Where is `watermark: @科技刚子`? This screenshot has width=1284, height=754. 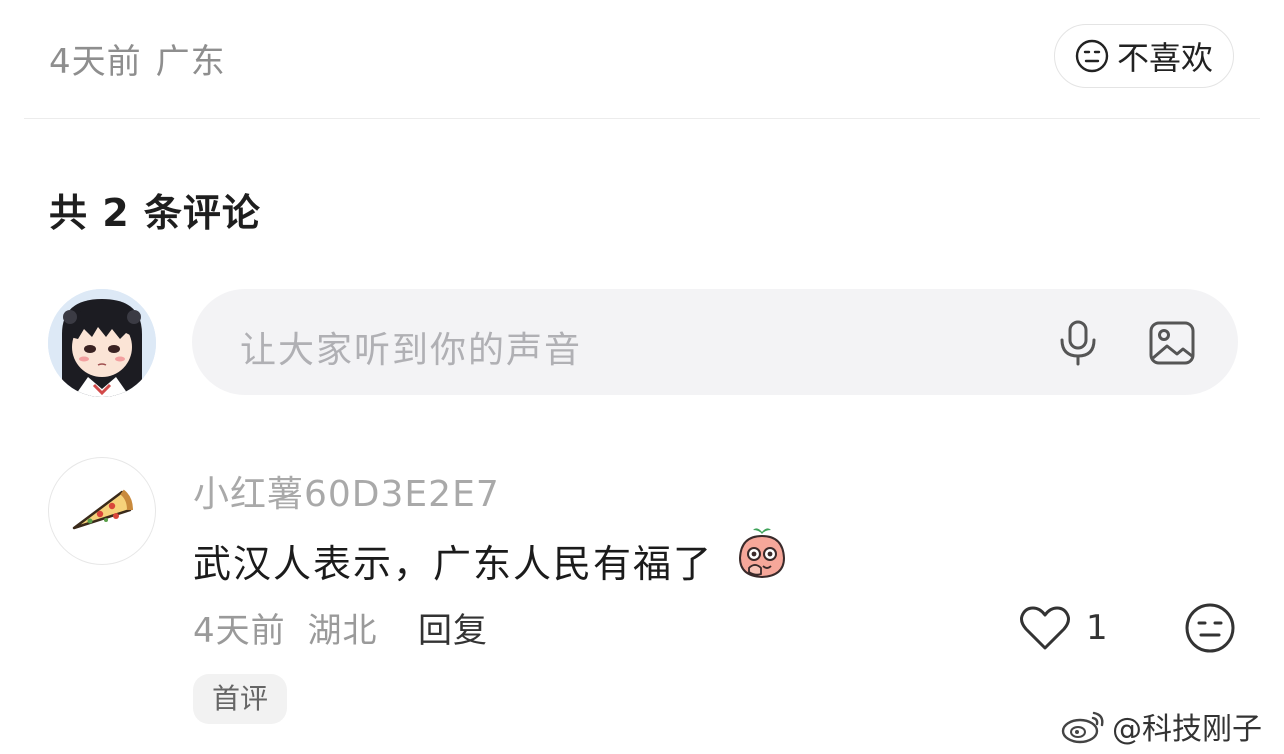
watermark: @科技刚子 is located at coordinates (1161, 726).